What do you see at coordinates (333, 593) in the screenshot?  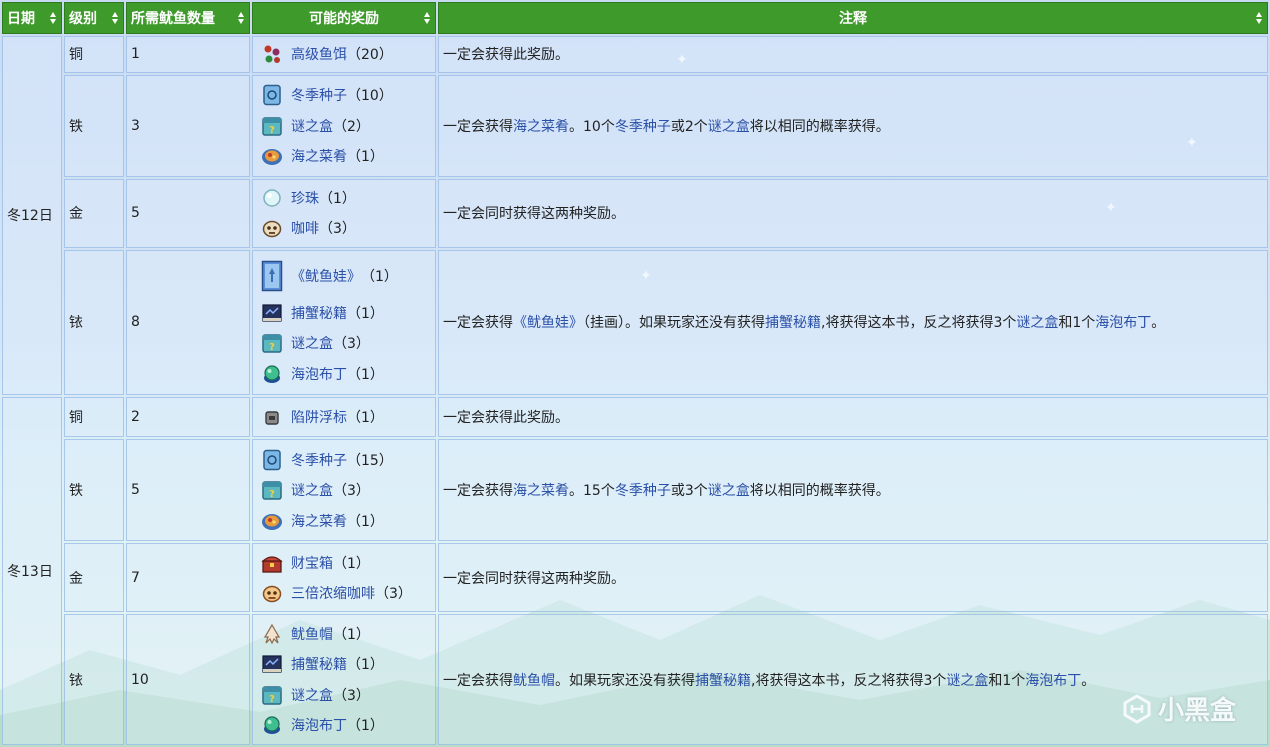 I see `reward-name-link: 三倍浓缩咖啡` at bounding box center [333, 593].